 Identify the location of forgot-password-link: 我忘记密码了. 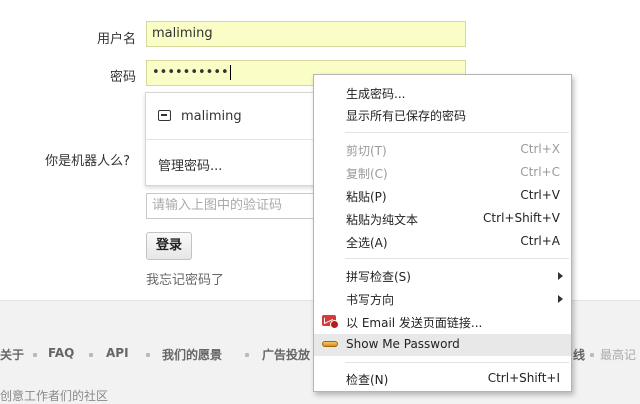
(185, 278).